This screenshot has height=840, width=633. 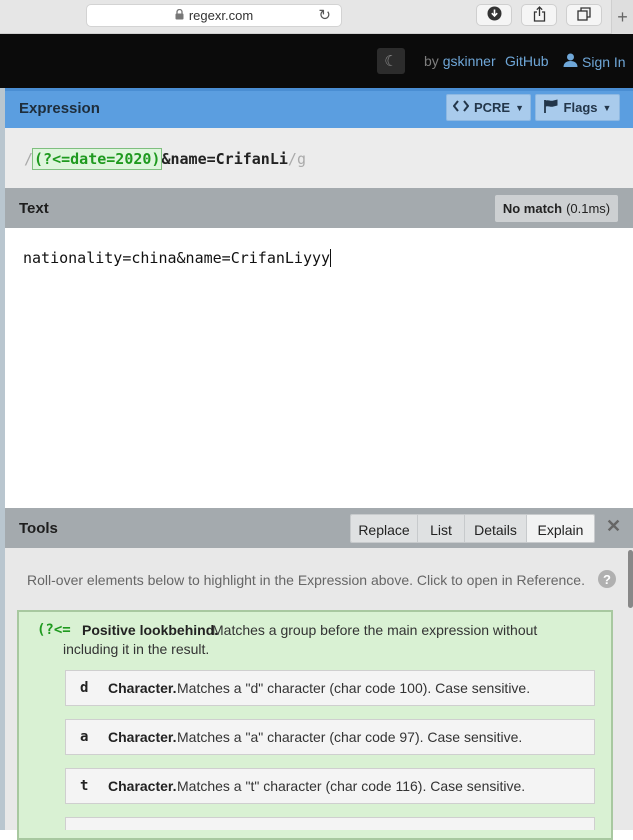 What do you see at coordinates (97, 159) in the screenshot?
I see `lookbehind-group: (?<=date=2020)` at bounding box center [97, 159].